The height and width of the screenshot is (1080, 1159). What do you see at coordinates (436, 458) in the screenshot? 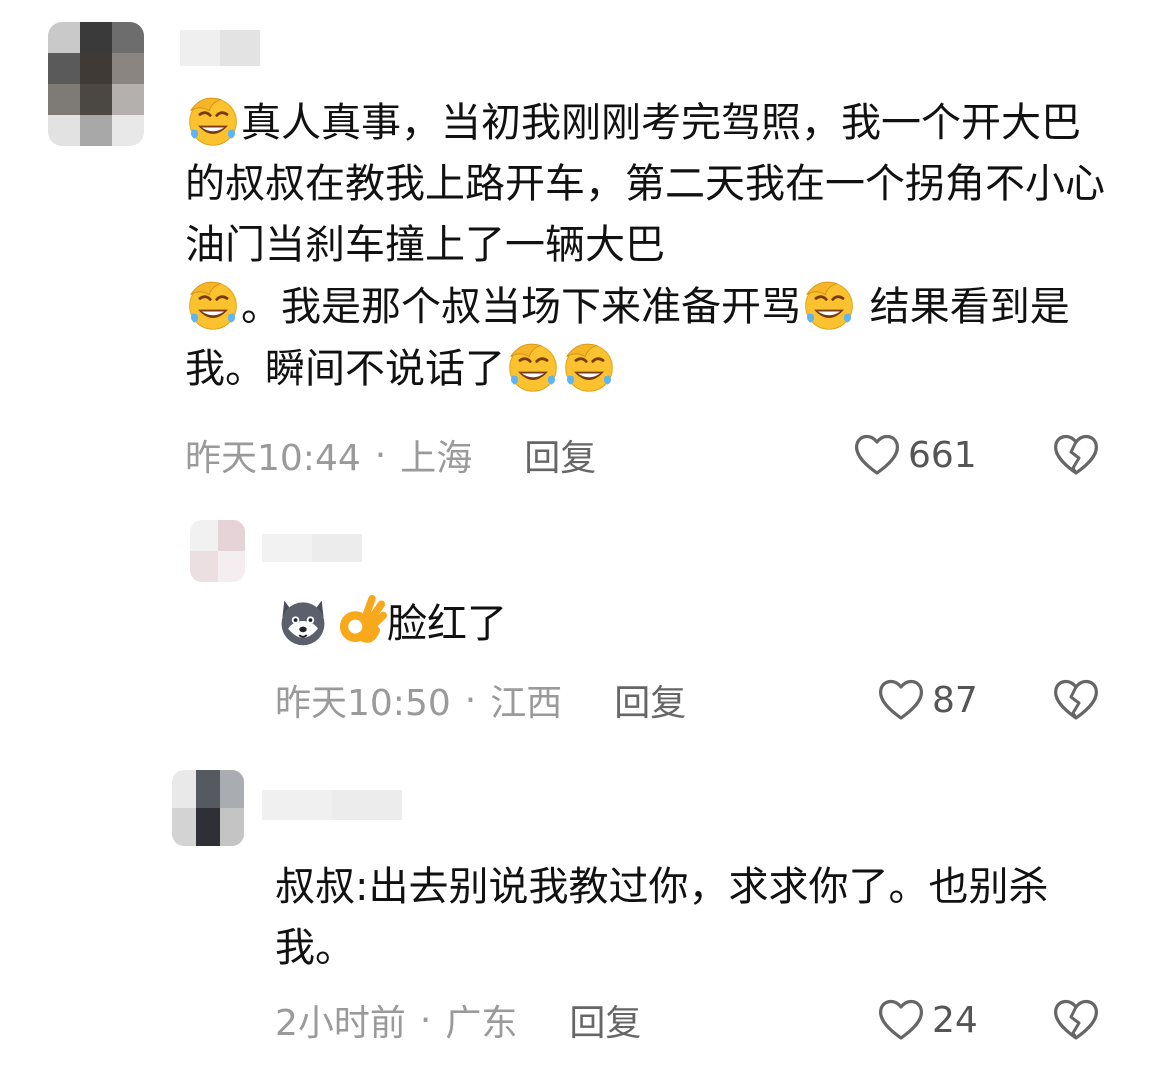
I see `location: 上海` at bounding box center [436, 458].